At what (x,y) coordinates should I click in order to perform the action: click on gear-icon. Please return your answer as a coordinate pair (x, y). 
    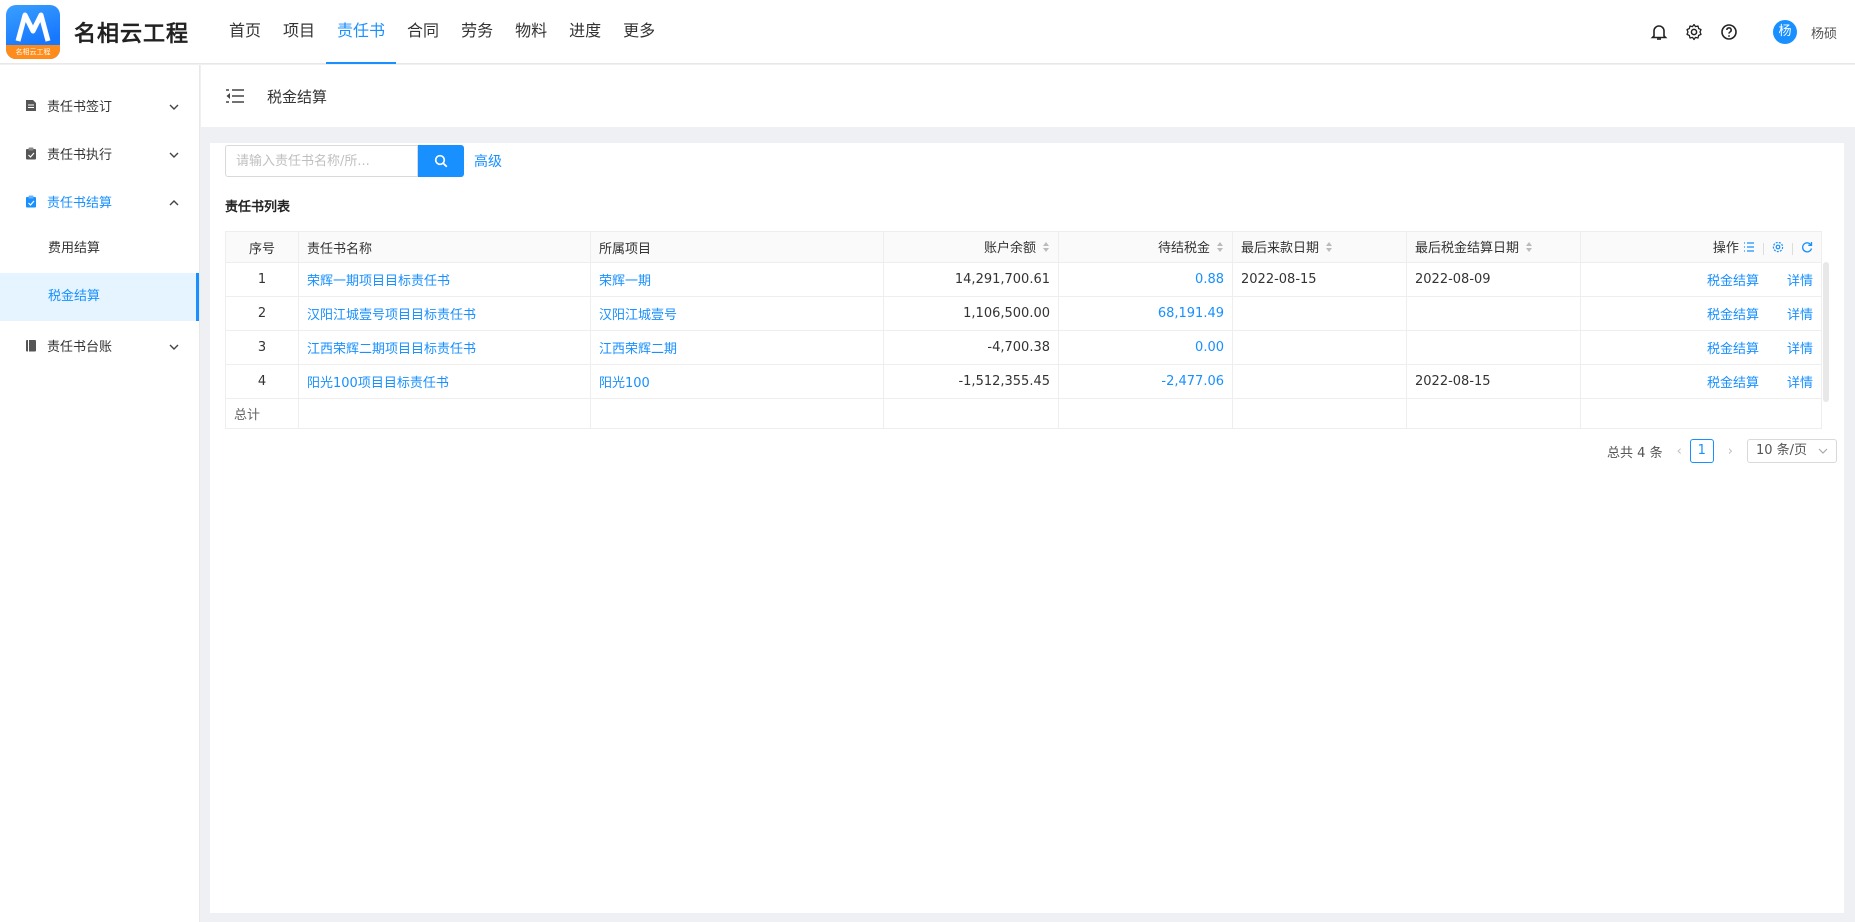
    Looking at the image, I should click on (1694, 32).